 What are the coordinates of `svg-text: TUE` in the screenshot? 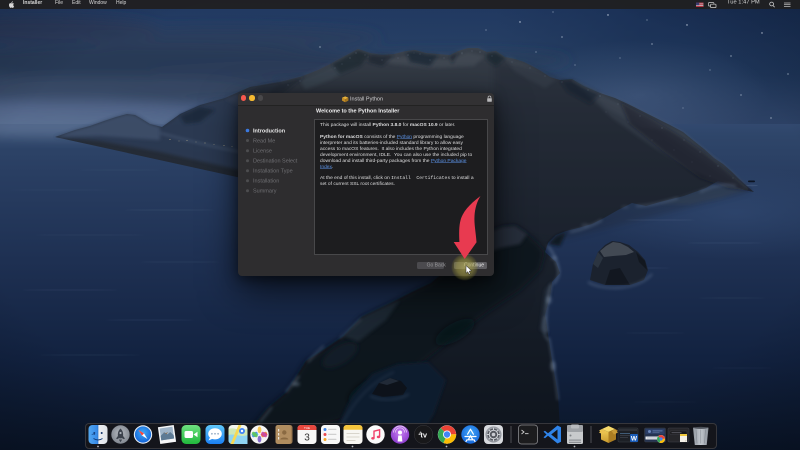 It's located at (307, 428).